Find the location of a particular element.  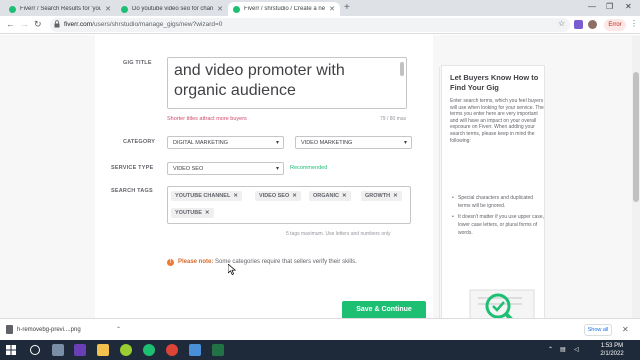

note-prefix: Please note: is located at coordinates (196, 262).